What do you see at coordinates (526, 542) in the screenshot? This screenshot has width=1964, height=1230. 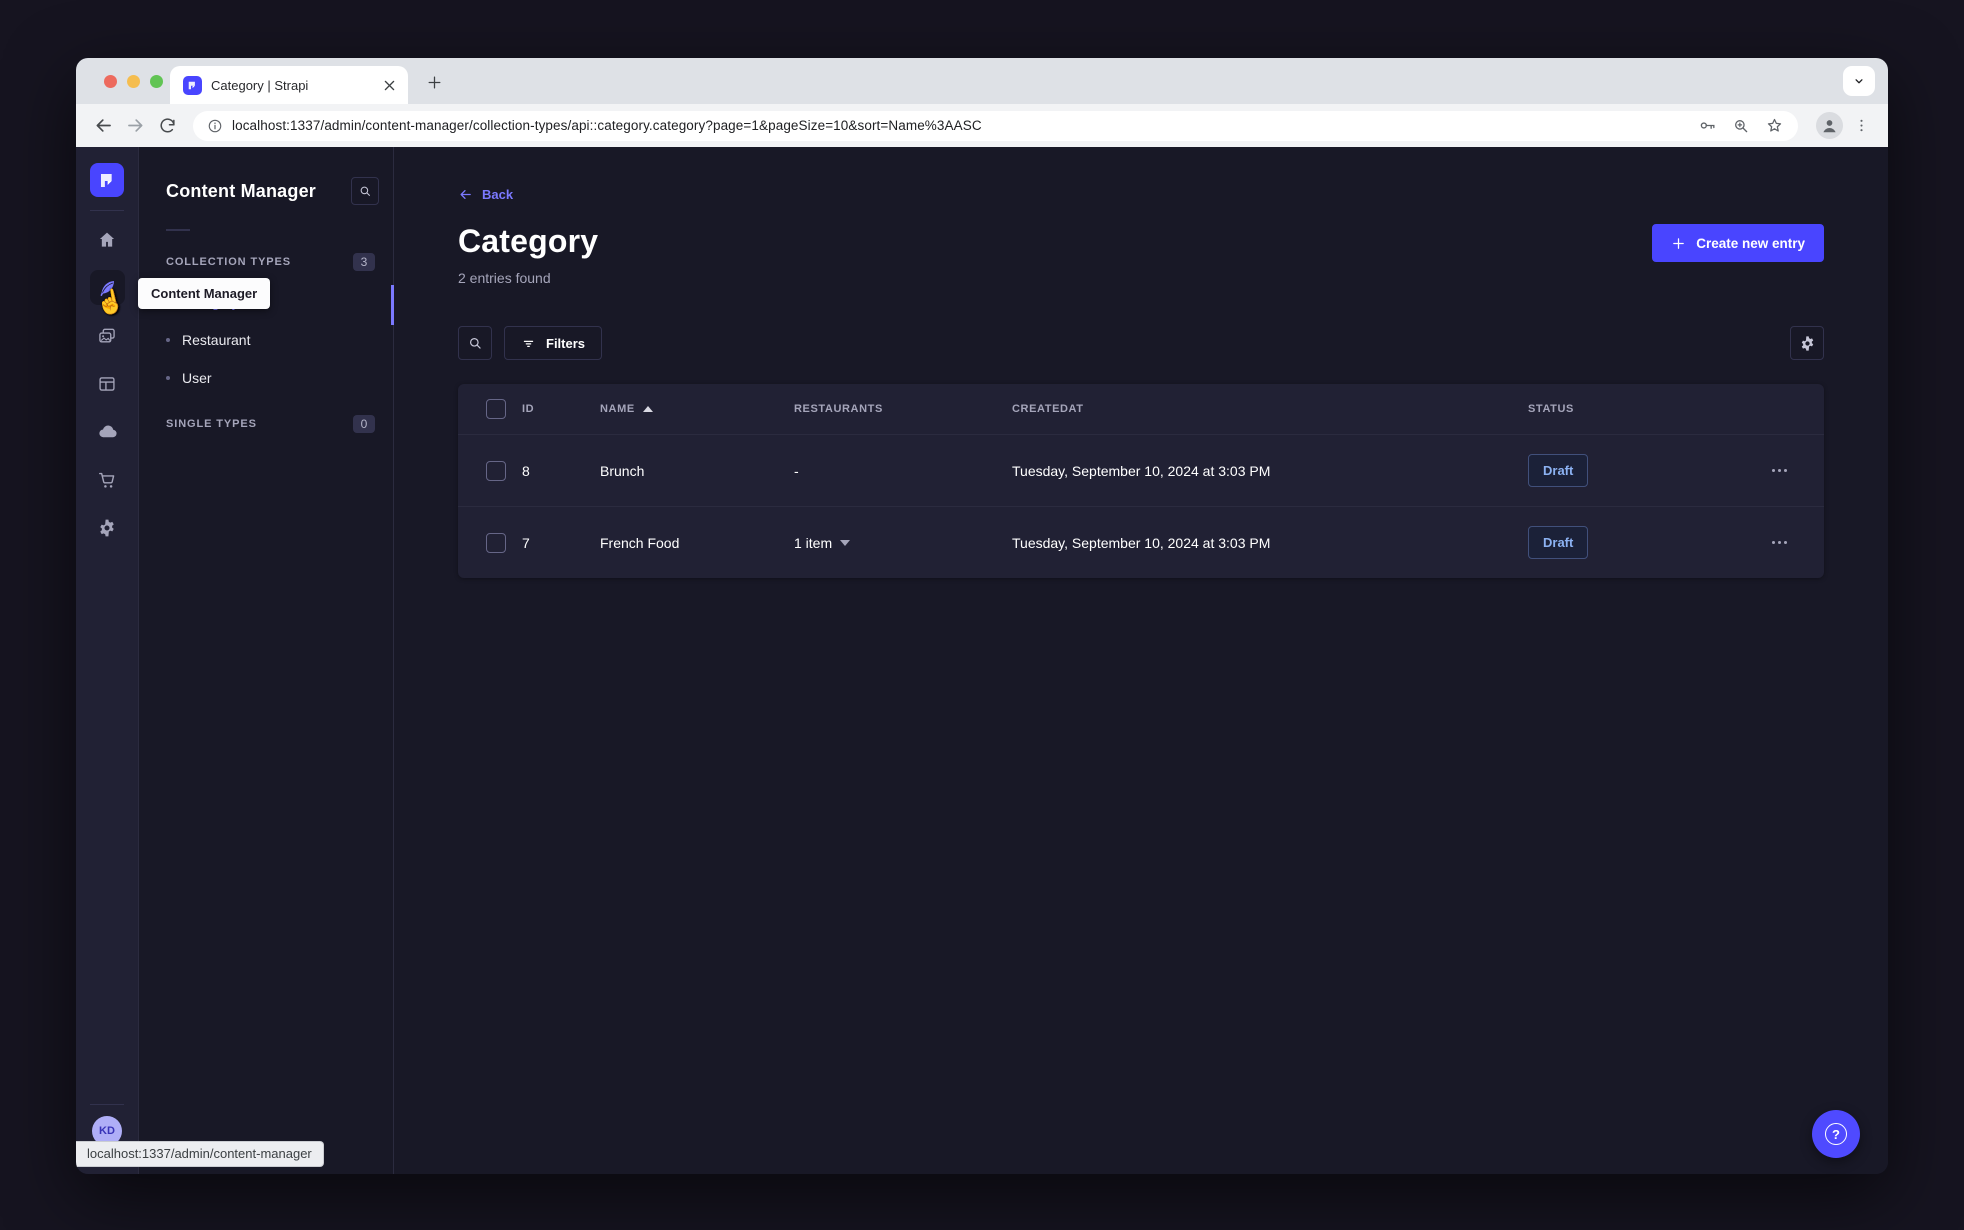 I see `cell-id: 7` at bounding box center [526, 542].